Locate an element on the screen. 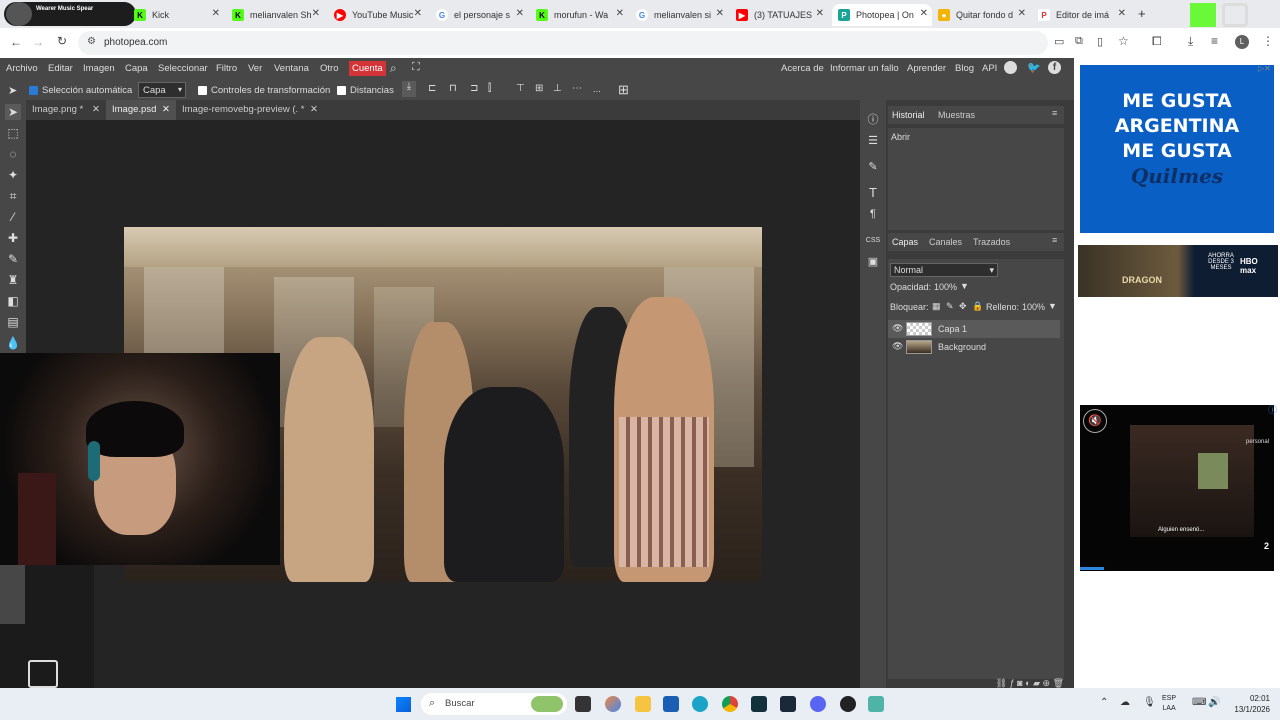 This screenshot has height=720, width=1280. fill-arrow-icon: ▼ is located at coordinates (1052, 306).